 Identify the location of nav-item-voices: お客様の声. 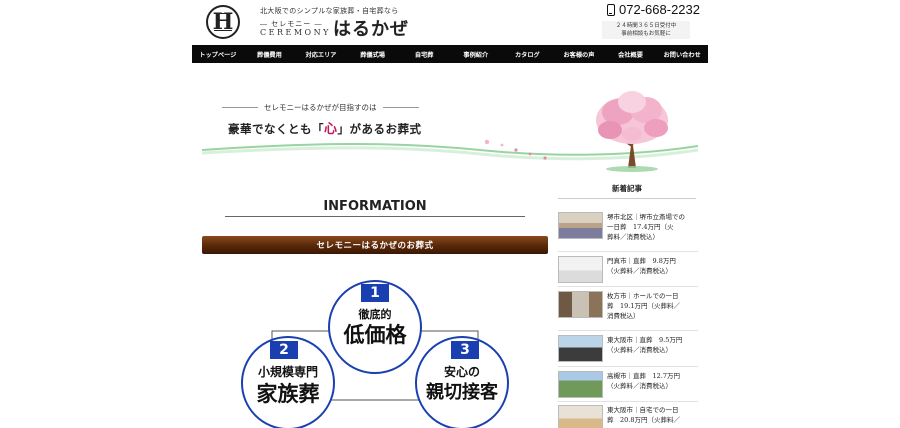
(579, 54).